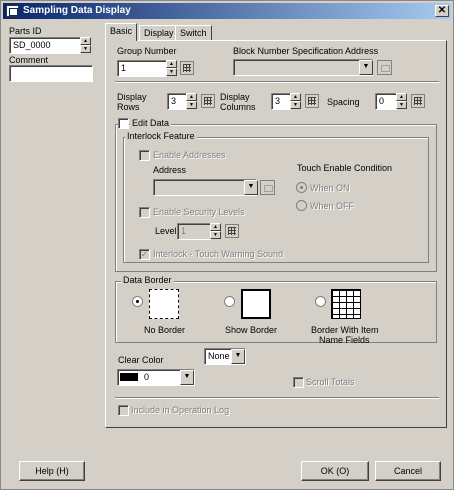 The image size is (454, 490). Describe the element at coordinates (123, 410) in the screenshot. I see `include-log-checkbox` at that location.